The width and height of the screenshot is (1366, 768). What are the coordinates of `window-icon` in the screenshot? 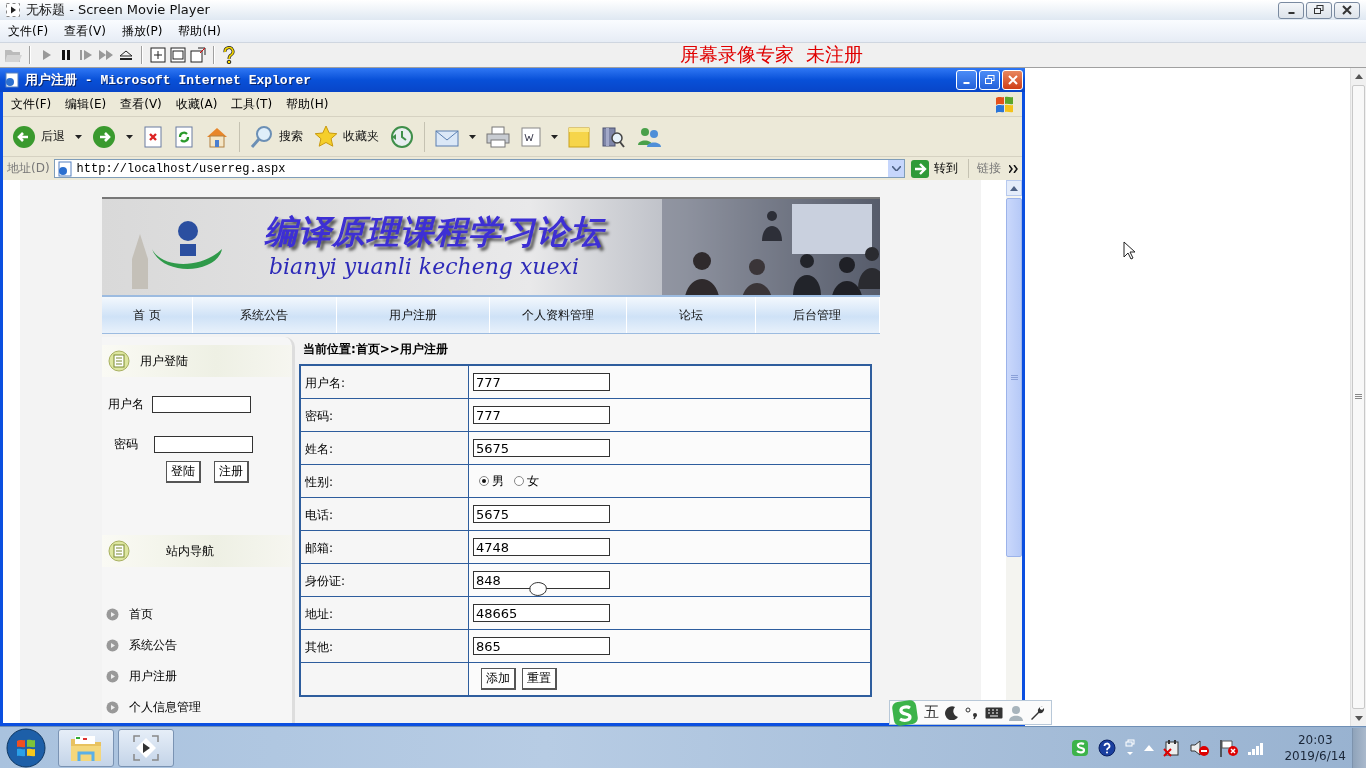 It's located at (178, 55).